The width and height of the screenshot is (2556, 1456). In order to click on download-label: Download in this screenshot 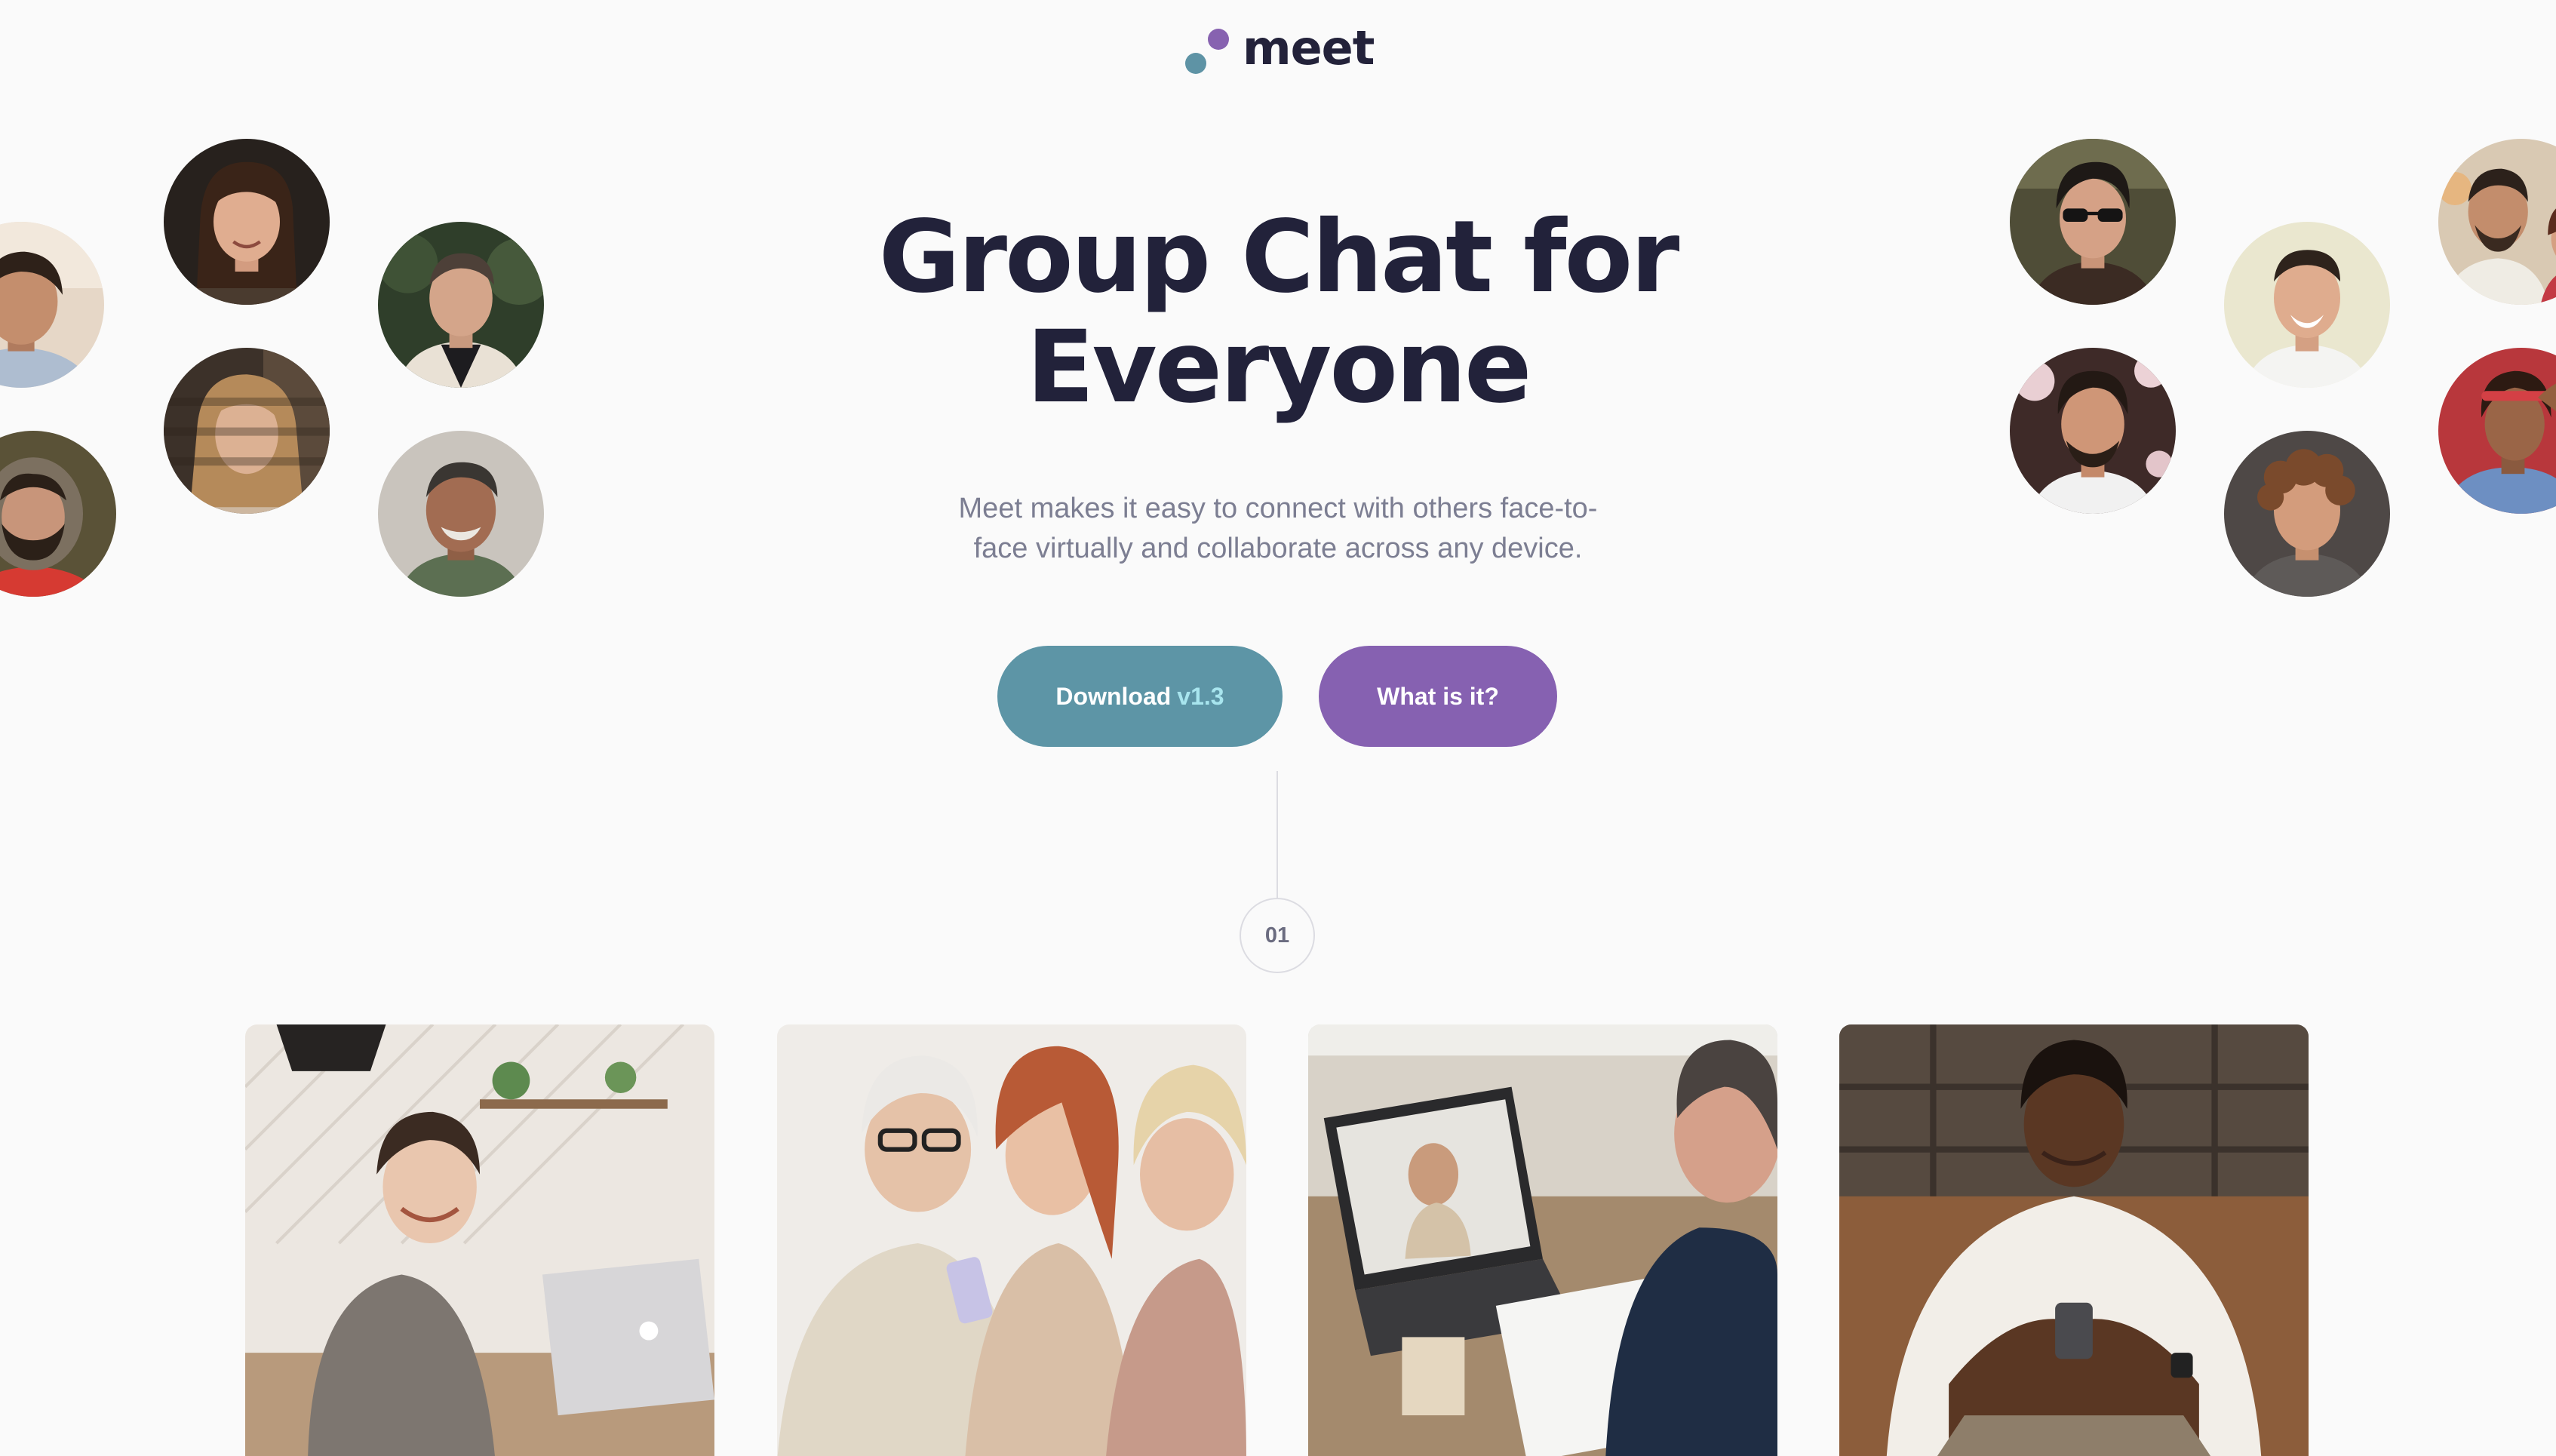, I will do `click(1113, 696)`.